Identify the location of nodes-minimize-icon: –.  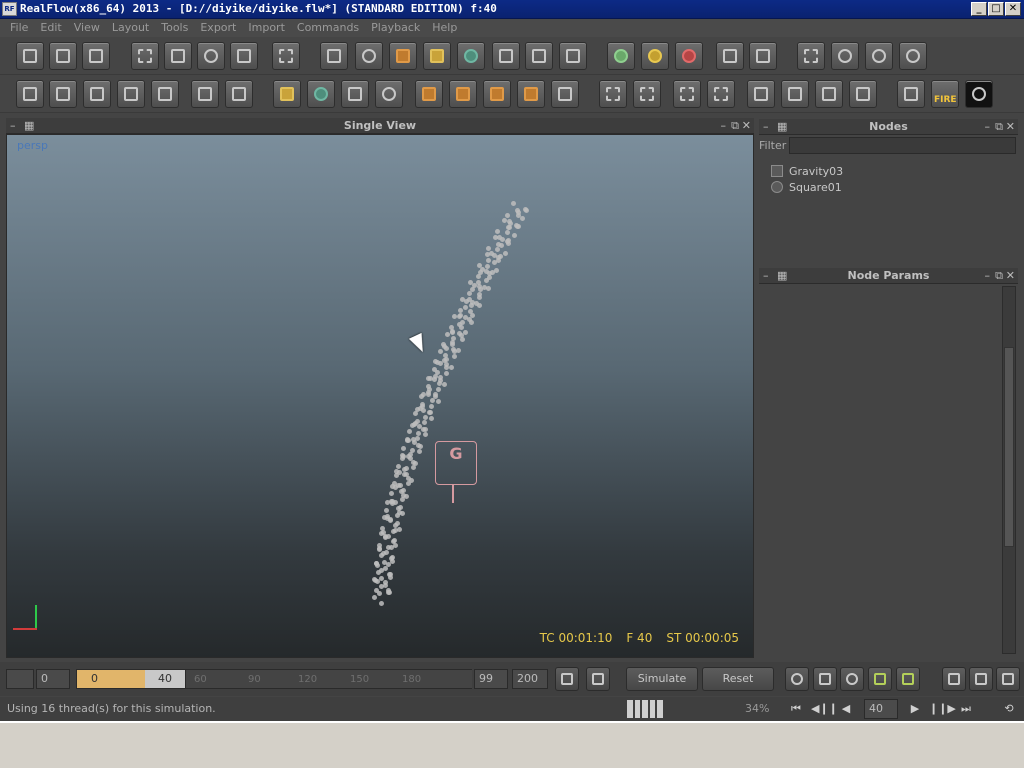
(988, 126).